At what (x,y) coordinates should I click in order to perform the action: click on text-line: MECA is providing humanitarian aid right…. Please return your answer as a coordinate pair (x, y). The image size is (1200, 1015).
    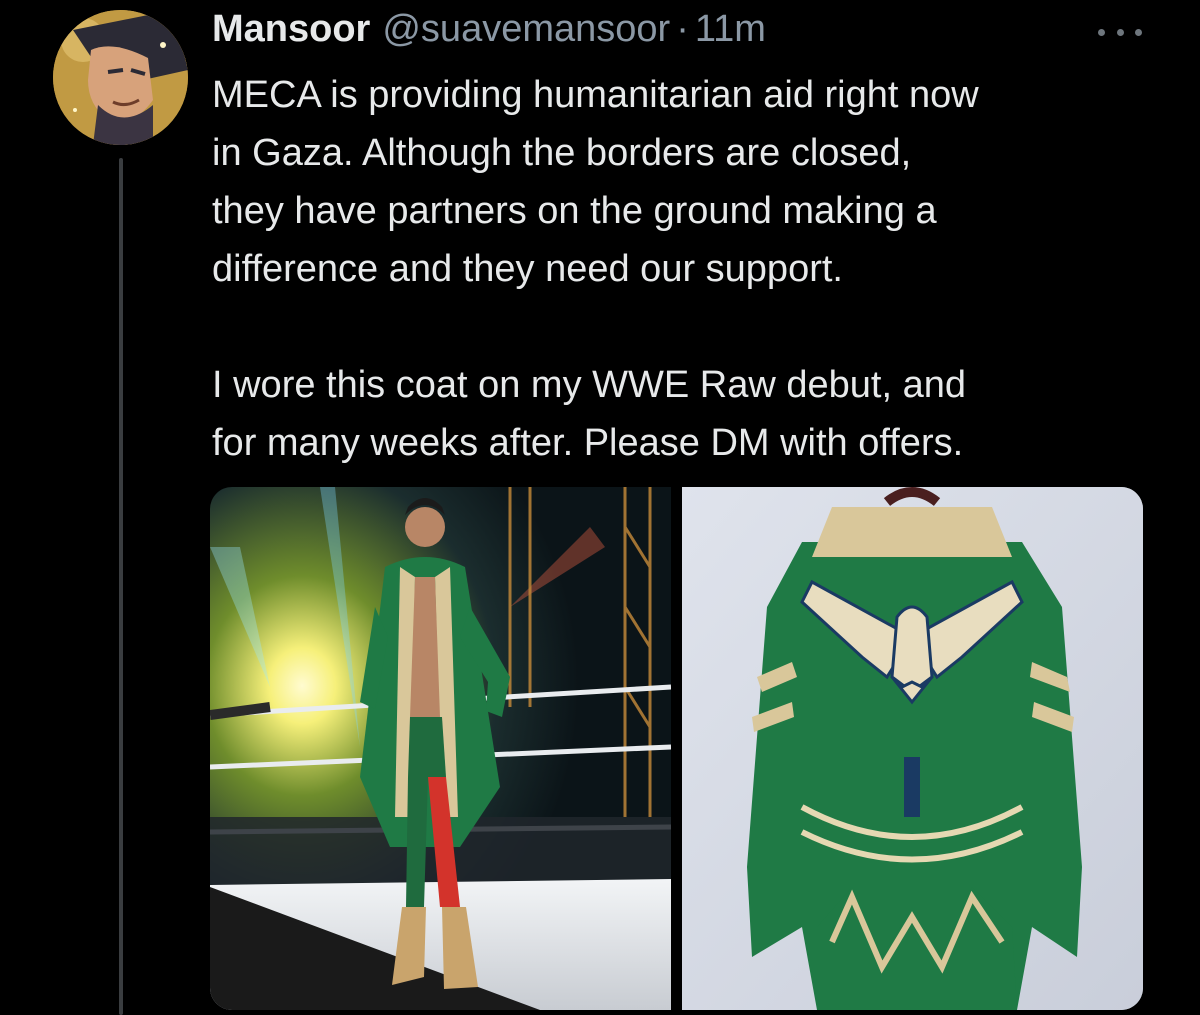
    Looking at the image, I should click on (595, 95).